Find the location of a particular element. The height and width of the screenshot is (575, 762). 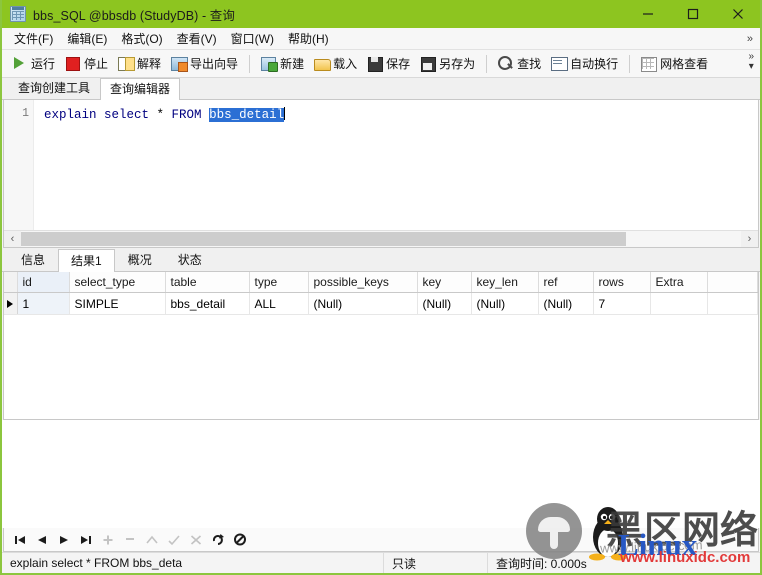

stop-loading-button is located at coordinates (240, 540).